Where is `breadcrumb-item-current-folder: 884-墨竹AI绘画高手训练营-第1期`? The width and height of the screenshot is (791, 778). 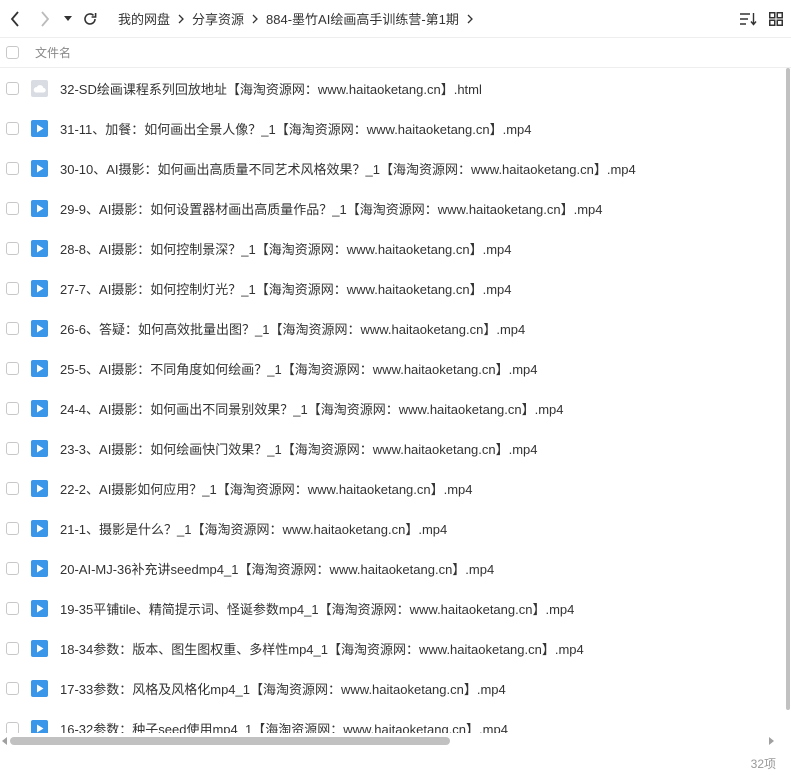
breadcrumb-item-current-folder: 884-墨竹AI绘画高手训练营-第1期 is located at coordinates (362, 18).